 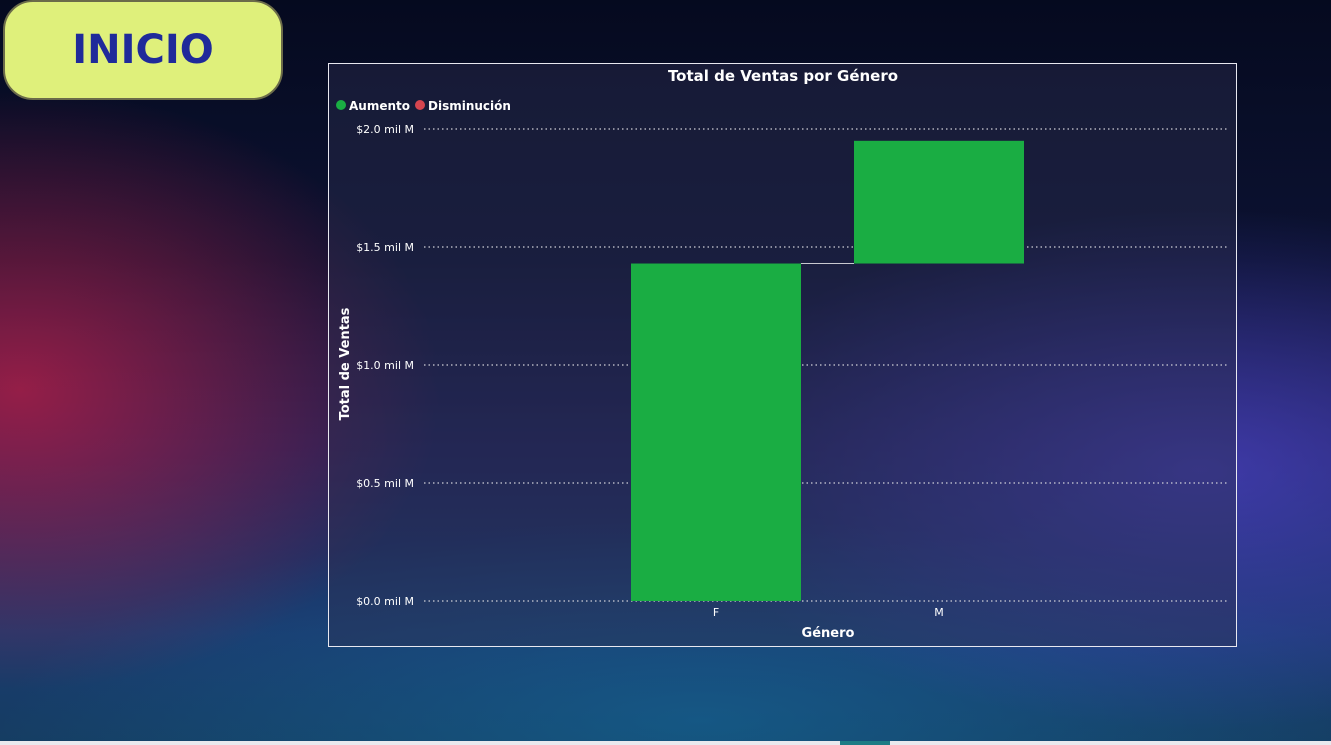 I want to click on chart-title: Total de Ventas por Género, so click(x=783, y=76).